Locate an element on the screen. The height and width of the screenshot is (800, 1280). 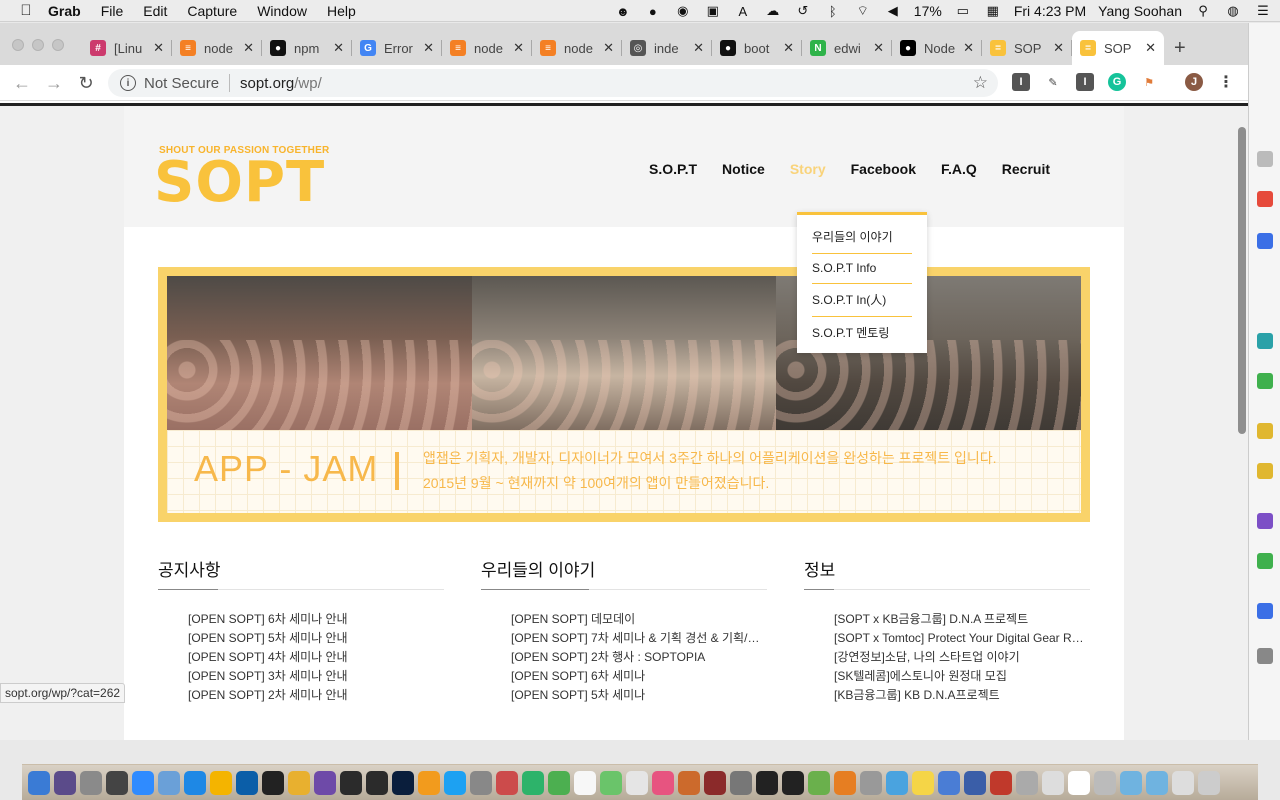
dropdown-item-our-story: 우리들의 이야기 is located at coordinates (862, 237).